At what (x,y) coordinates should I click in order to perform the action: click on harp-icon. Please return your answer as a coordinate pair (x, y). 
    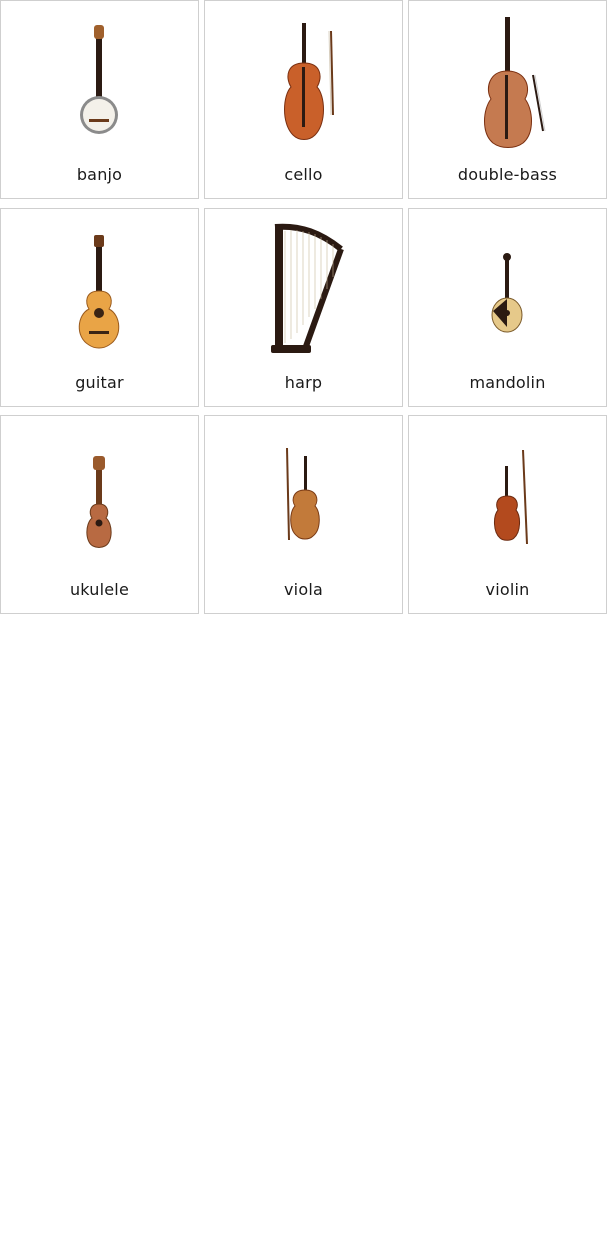
    Looking at the image, I should click on (307, 288).